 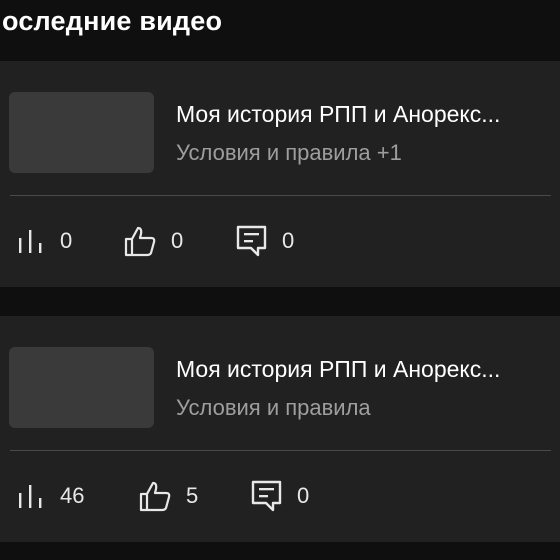 I want to click on views-count: 0, so click(x=66, y=240).